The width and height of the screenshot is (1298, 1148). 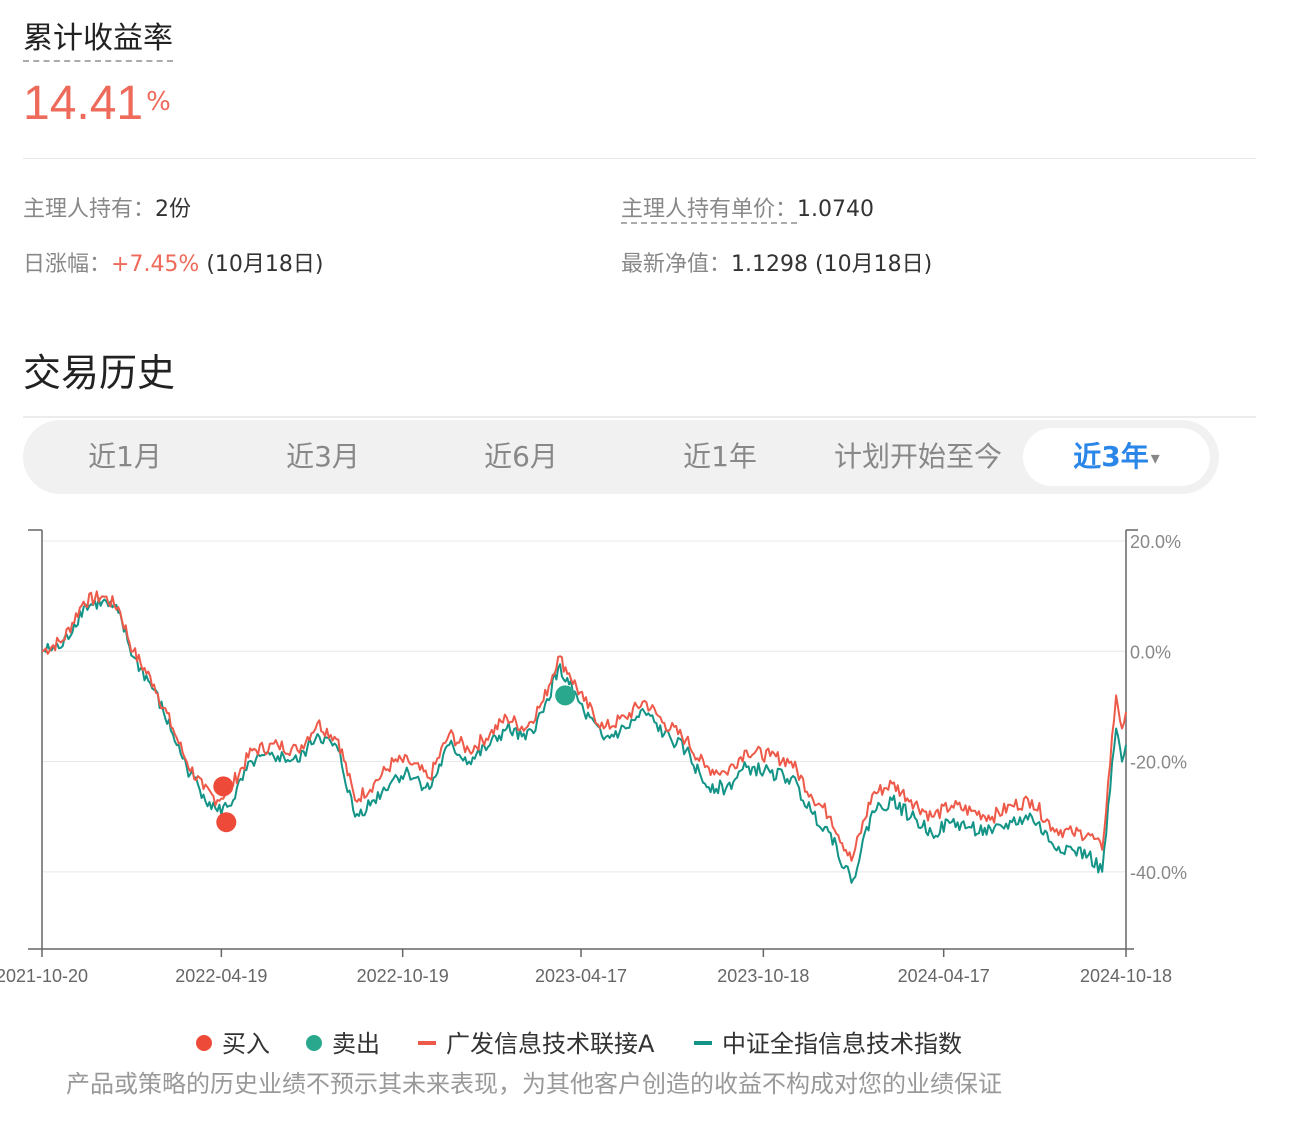 I want to click on tab-1-month: 近1月, so click(x=125, y=457).